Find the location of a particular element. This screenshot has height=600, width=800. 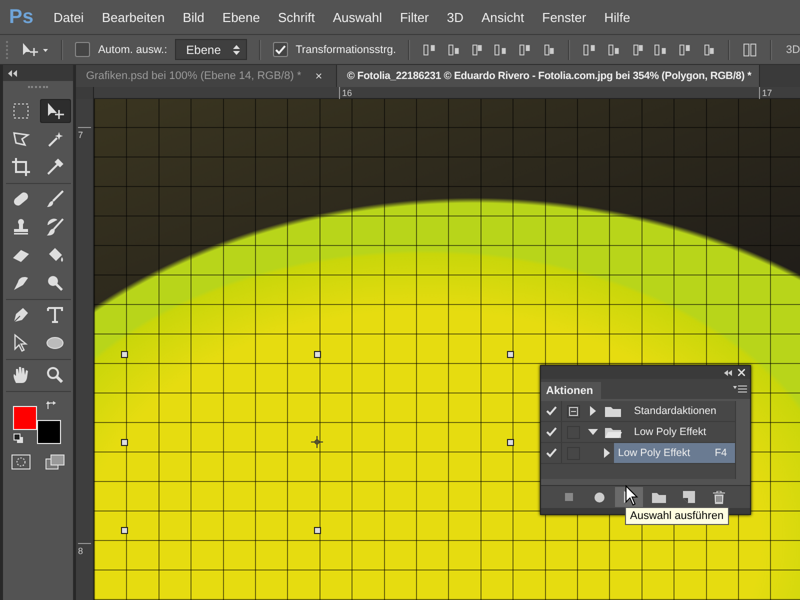

document-tab: Grafiken.psd bei 100% (Ebene 14, RGB/8) * × is located at coordinates (206, 76).